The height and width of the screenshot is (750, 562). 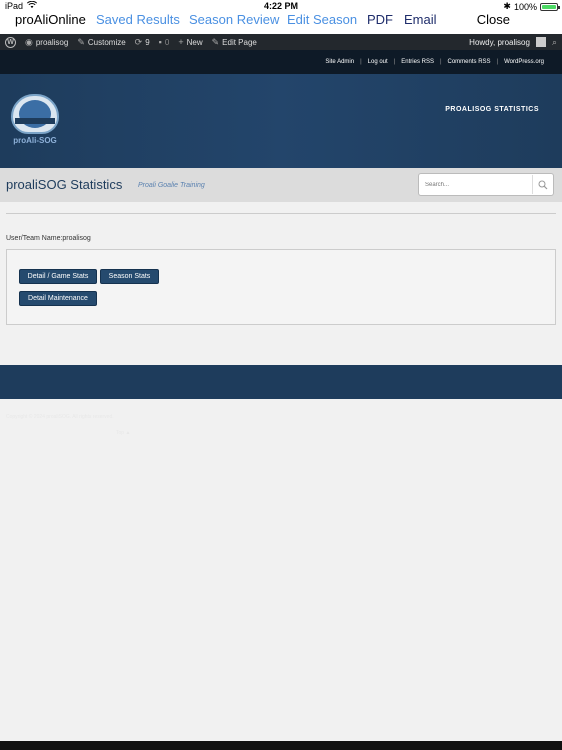 What do you see at coordinates (194, 42) in the screenshot?
I see `admin-new-label: New` at bounding box center [194, 42].